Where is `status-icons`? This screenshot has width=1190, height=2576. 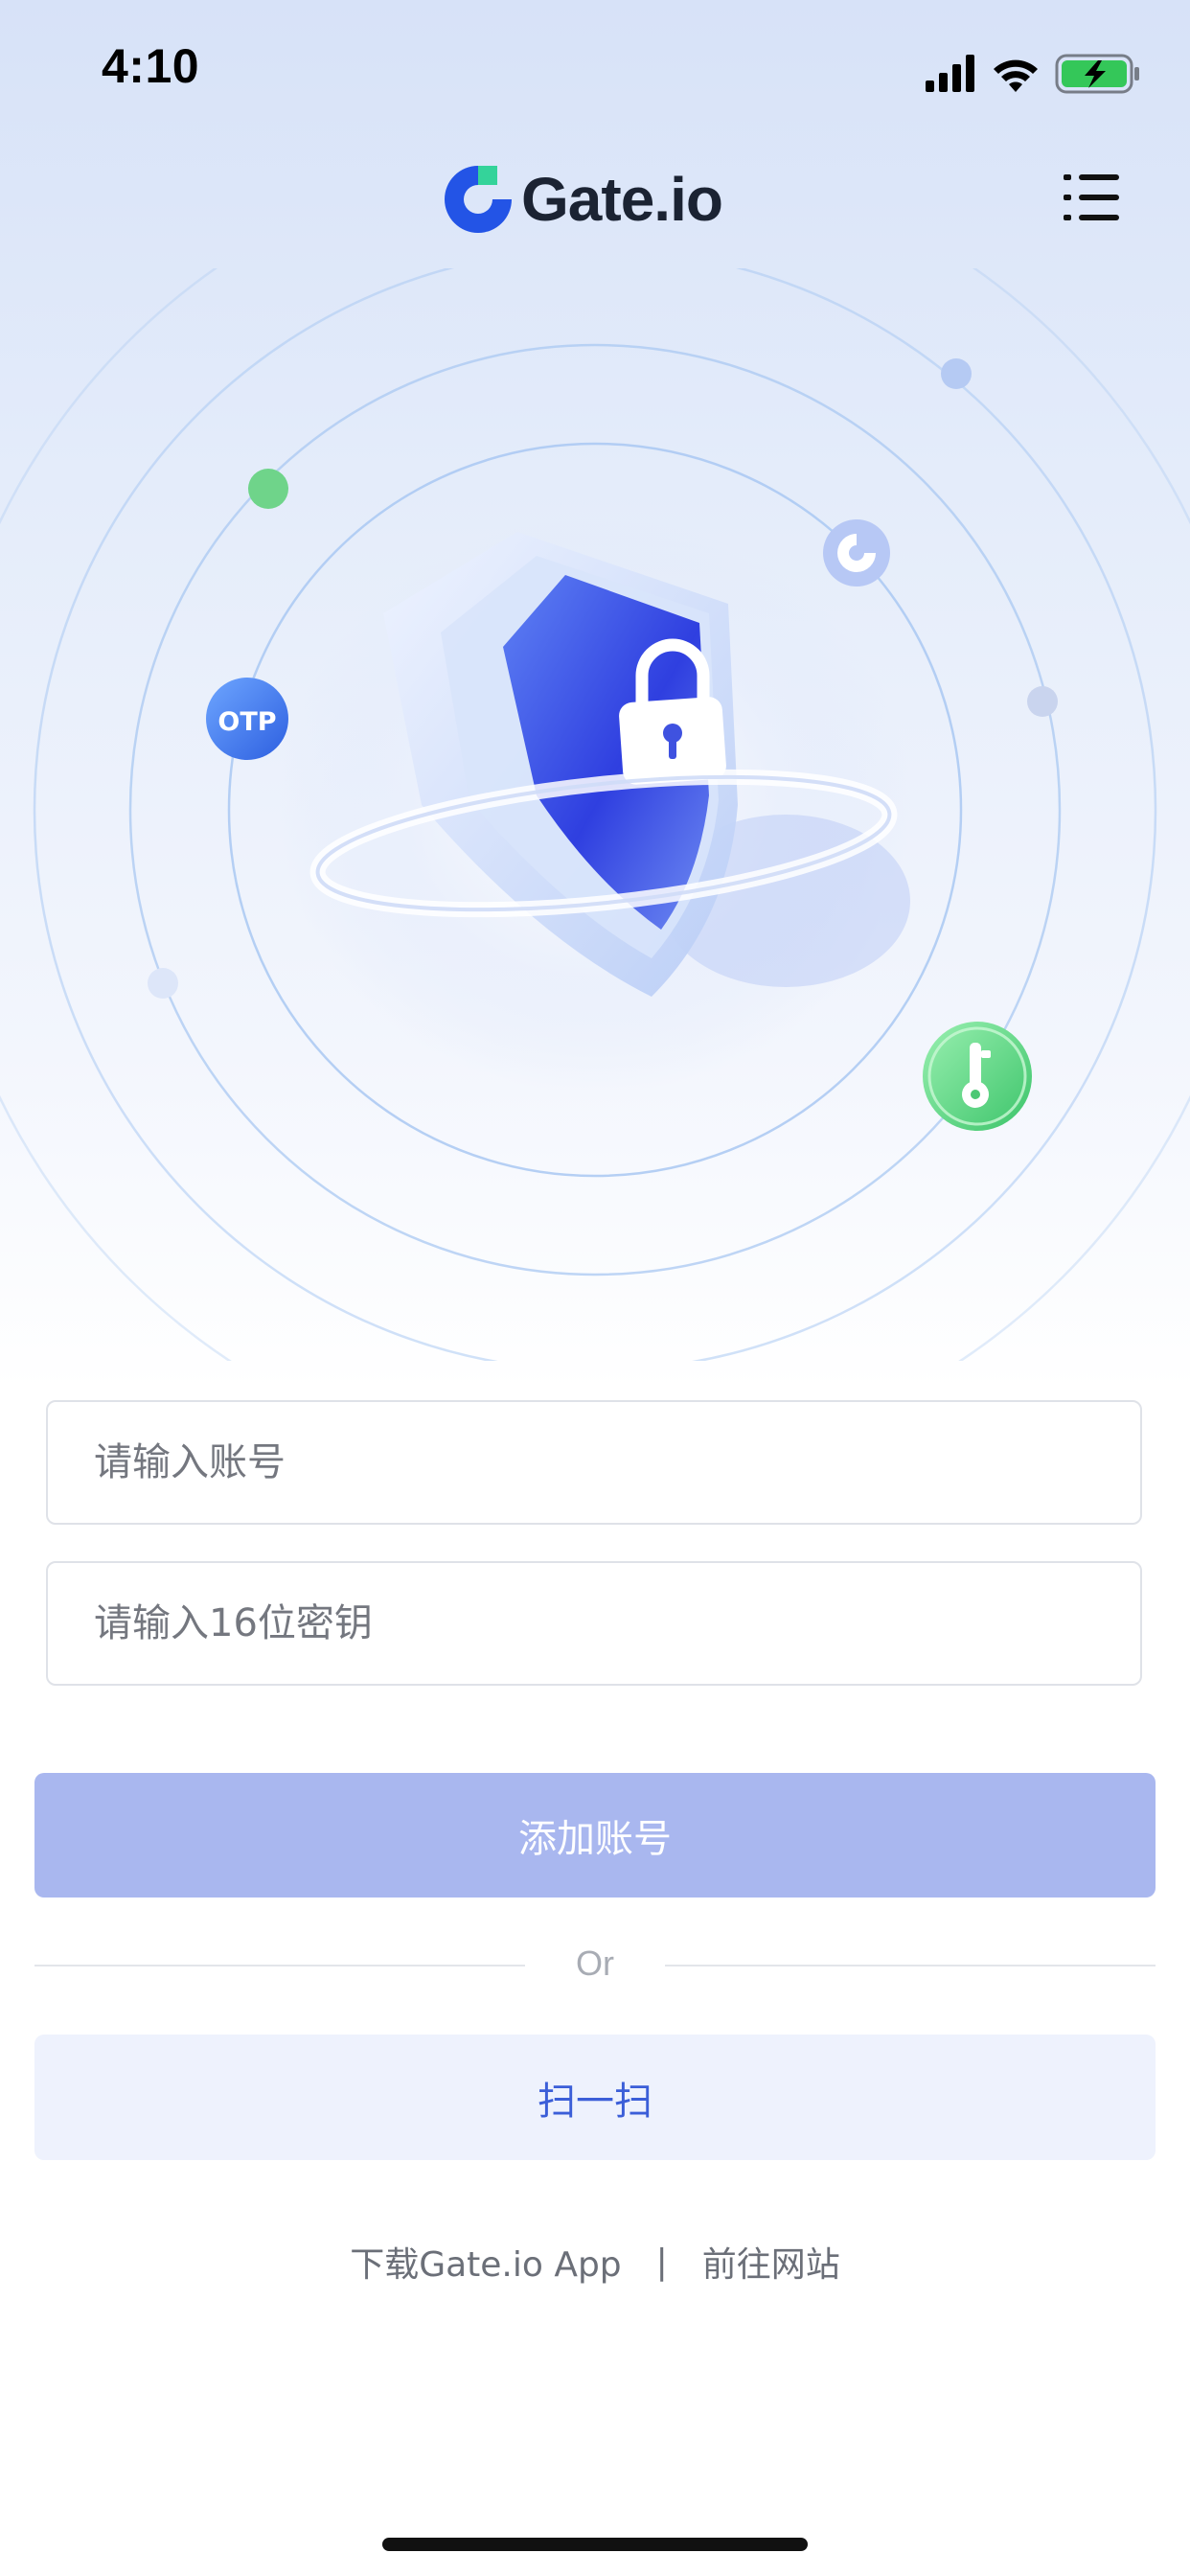 status-icons is located at coordinates (1033, 74).